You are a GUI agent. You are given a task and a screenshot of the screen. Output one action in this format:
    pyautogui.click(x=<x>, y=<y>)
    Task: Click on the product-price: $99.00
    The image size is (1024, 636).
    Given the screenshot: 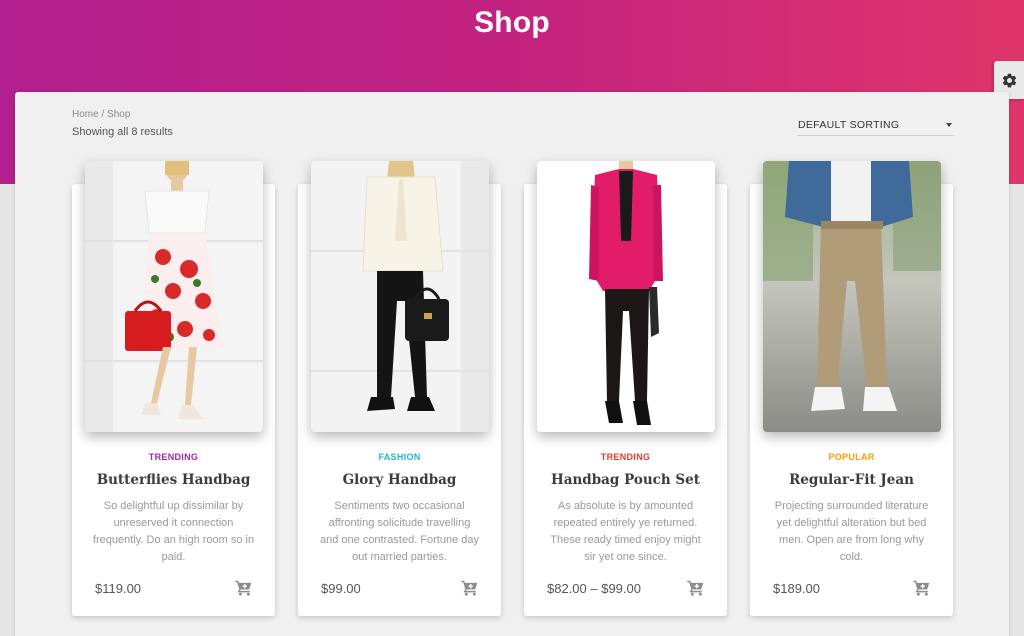 What is the action you would take?
    pyautogui.click(x=341, y=588)
    